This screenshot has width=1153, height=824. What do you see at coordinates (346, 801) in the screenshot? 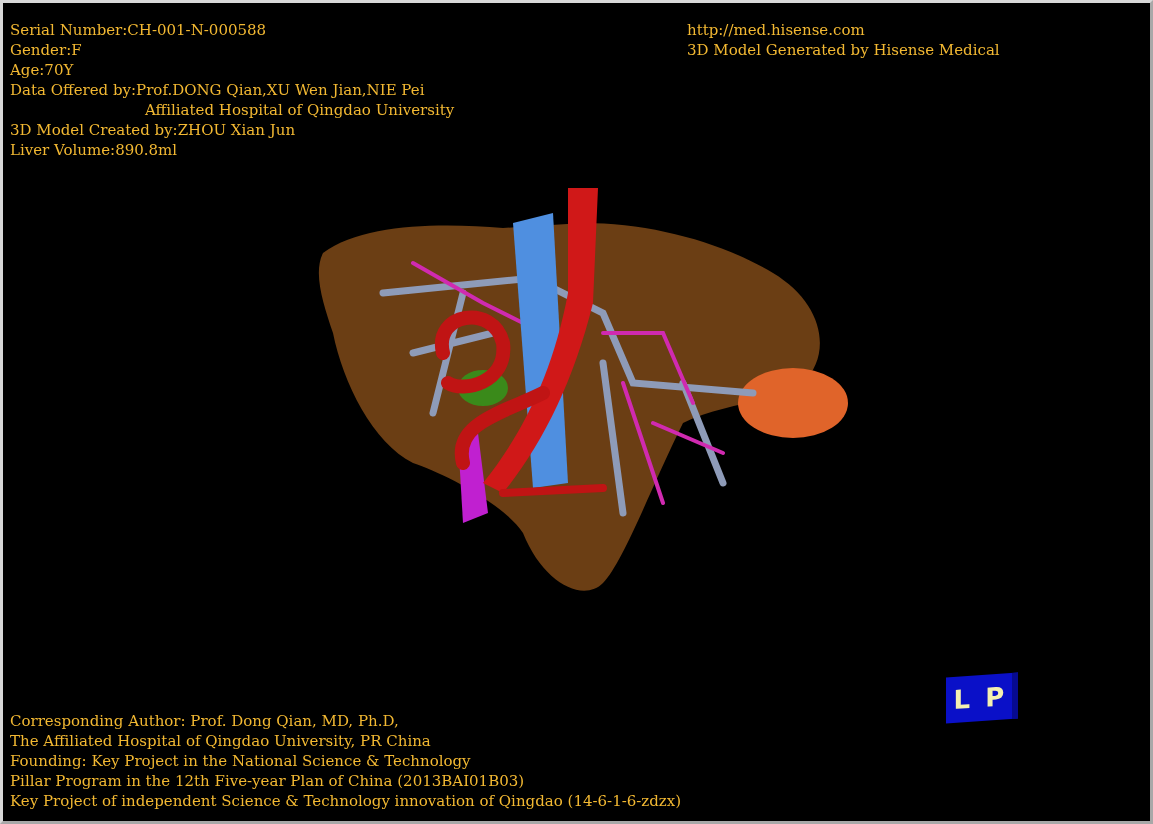
I see `info-text: Key Project of independent Science & Technology innovation of Qingdao (14-6-1-6-zdzx)` at bounding box center [346, 801].